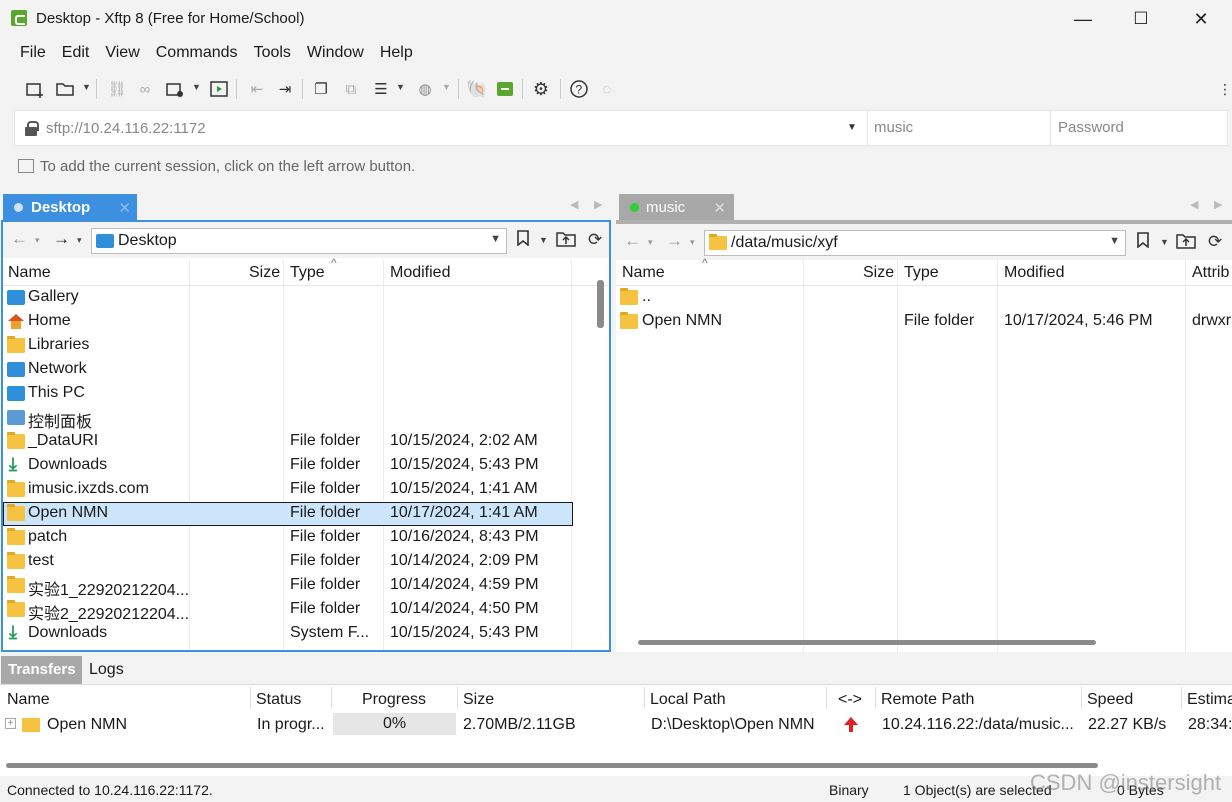  What do you see at coordinates (1194, 204) in the screenshot?
I see `tab-prev-icon: ◀` at bounding box center [1194, 204].